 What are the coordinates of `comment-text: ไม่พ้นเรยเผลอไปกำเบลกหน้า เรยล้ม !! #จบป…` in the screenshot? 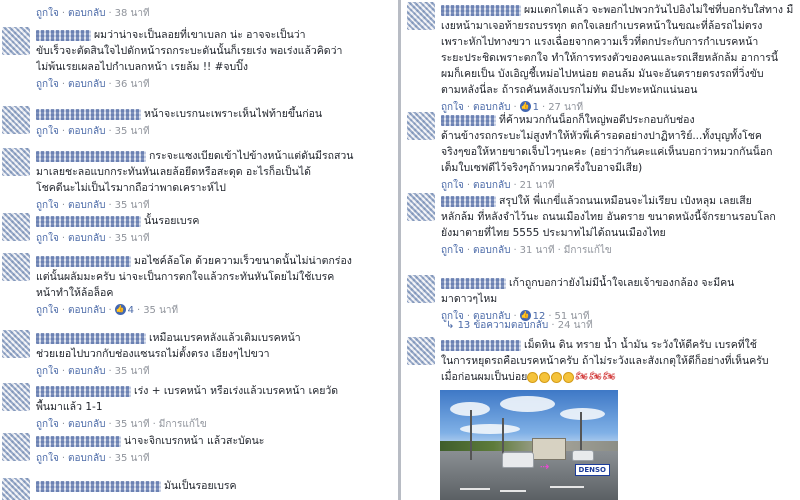 It's located at (142, 67).